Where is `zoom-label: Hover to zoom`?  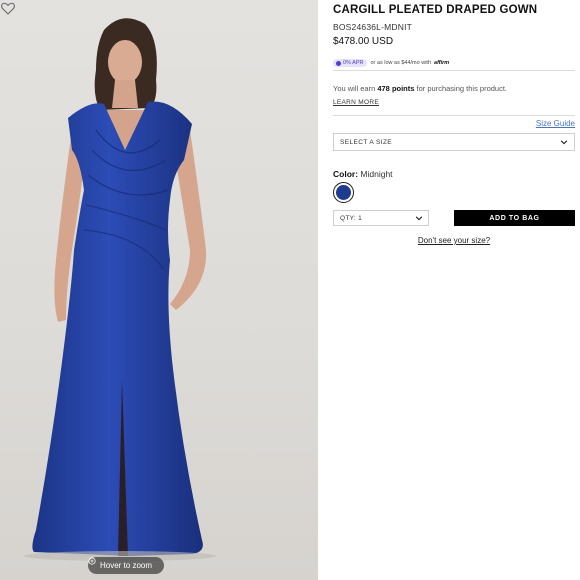 zoom-label: Hover to zoom is located at coordinates (126, 565).